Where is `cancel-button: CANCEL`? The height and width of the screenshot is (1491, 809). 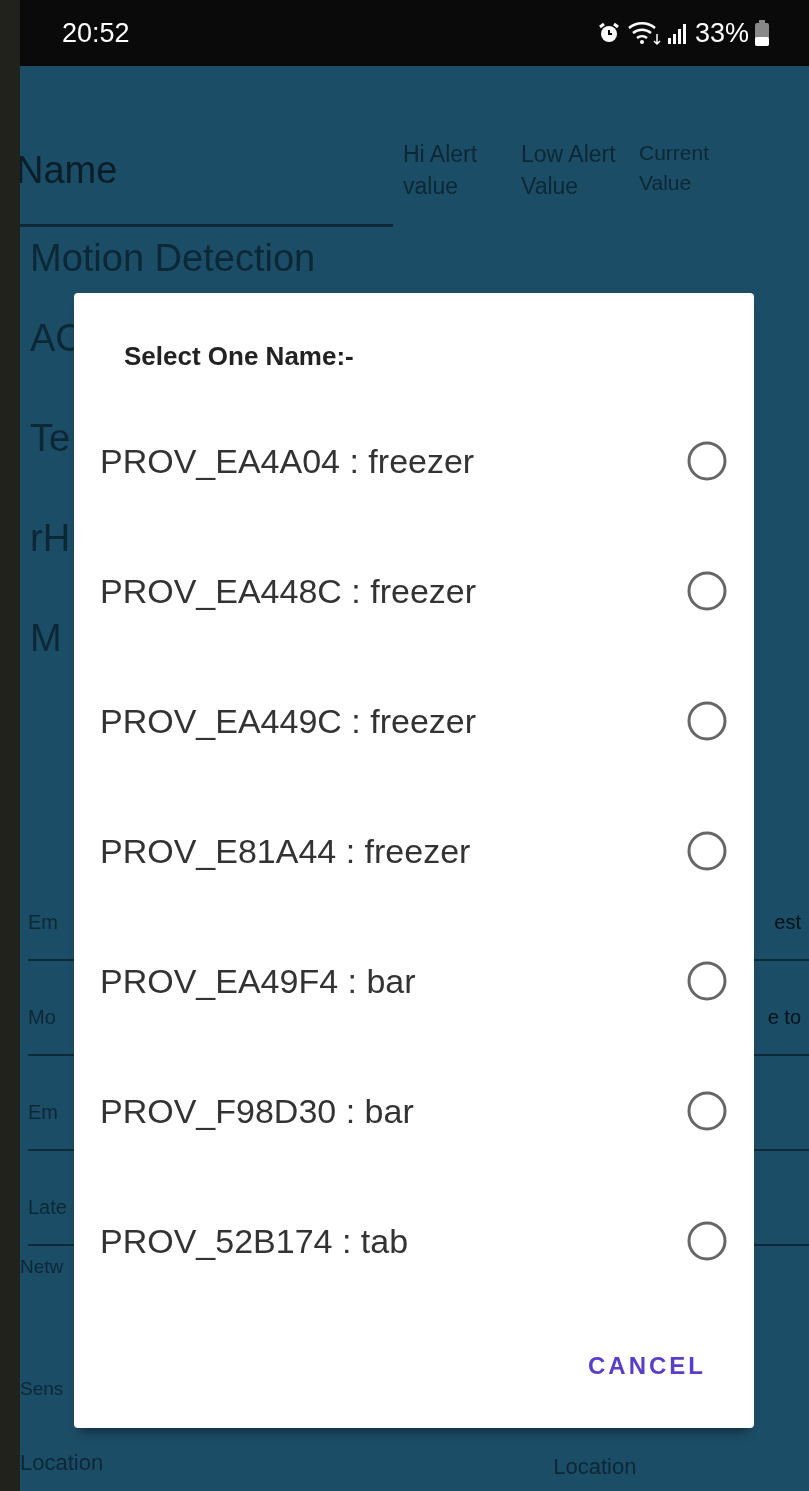
cancel-button: CANCEL is located at coordinates (647, 1366).